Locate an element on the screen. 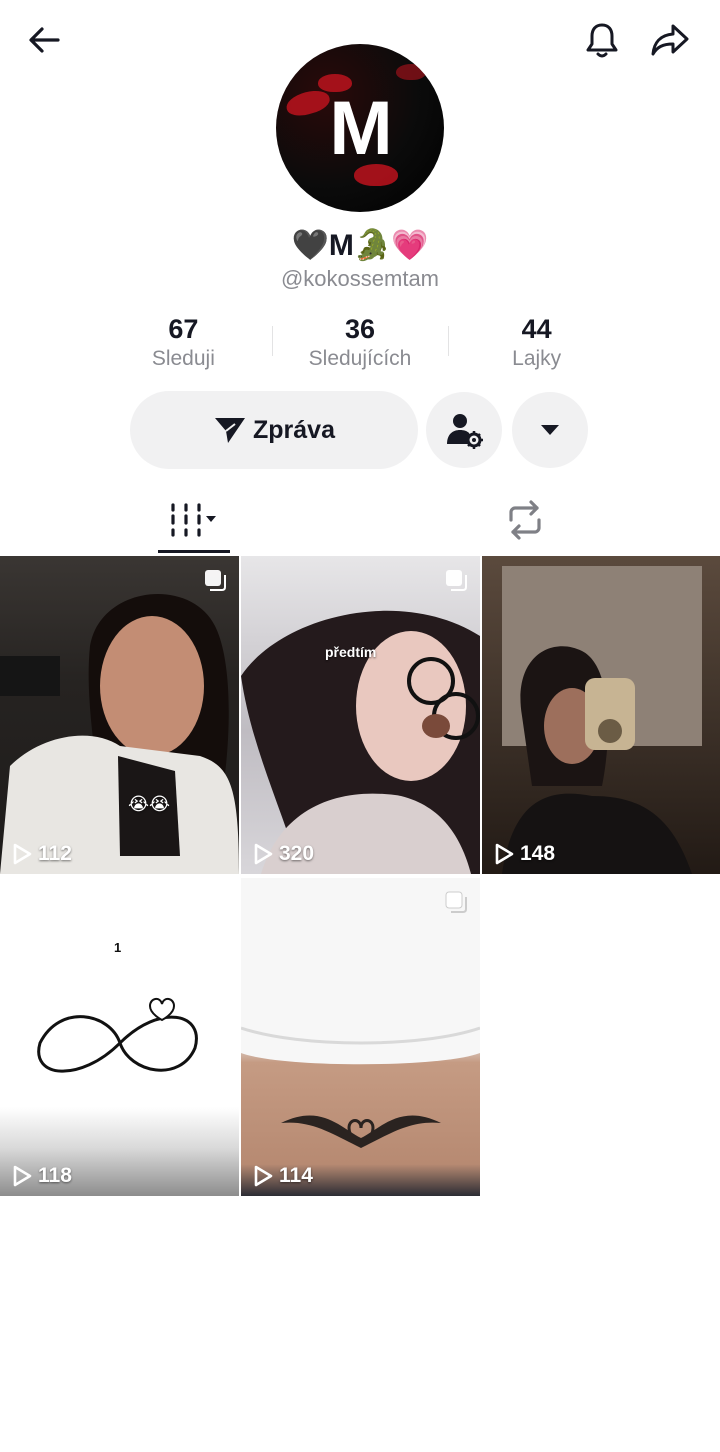 This screenshot has height=1452, width=720. view-count: 112 is located at coordinates (42, 854).